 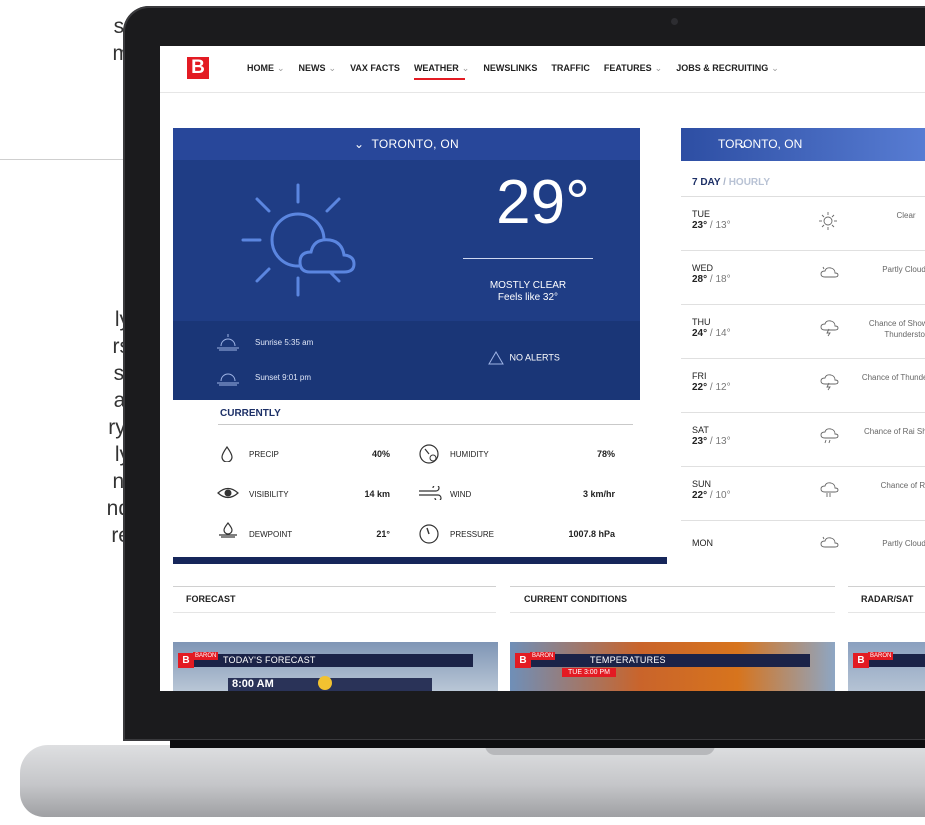 I want to click on wind-icon, so click(x=430, y=493).